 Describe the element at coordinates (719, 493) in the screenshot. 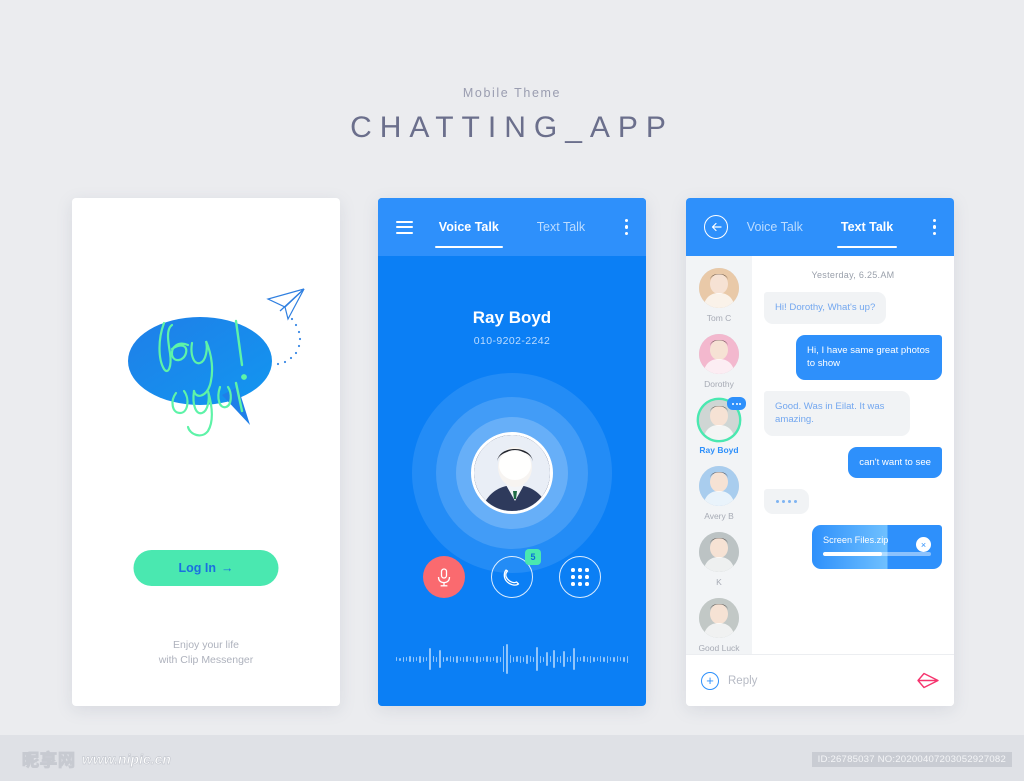

I see `contact-item: Avery B` at that location.